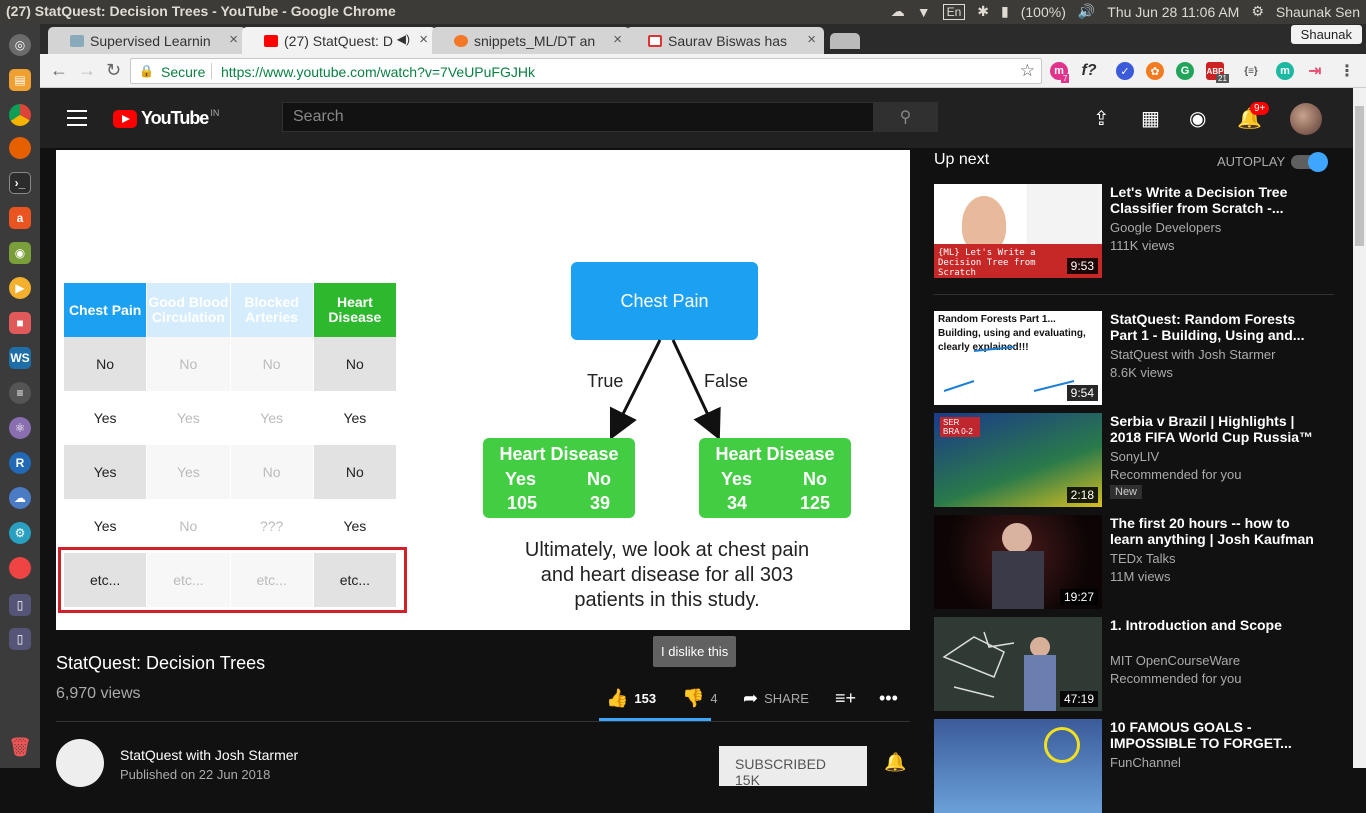  What do you see at coordinates (20, 568) in the screenshot?
I see `disk-icon` at bounding box center [20, 568].